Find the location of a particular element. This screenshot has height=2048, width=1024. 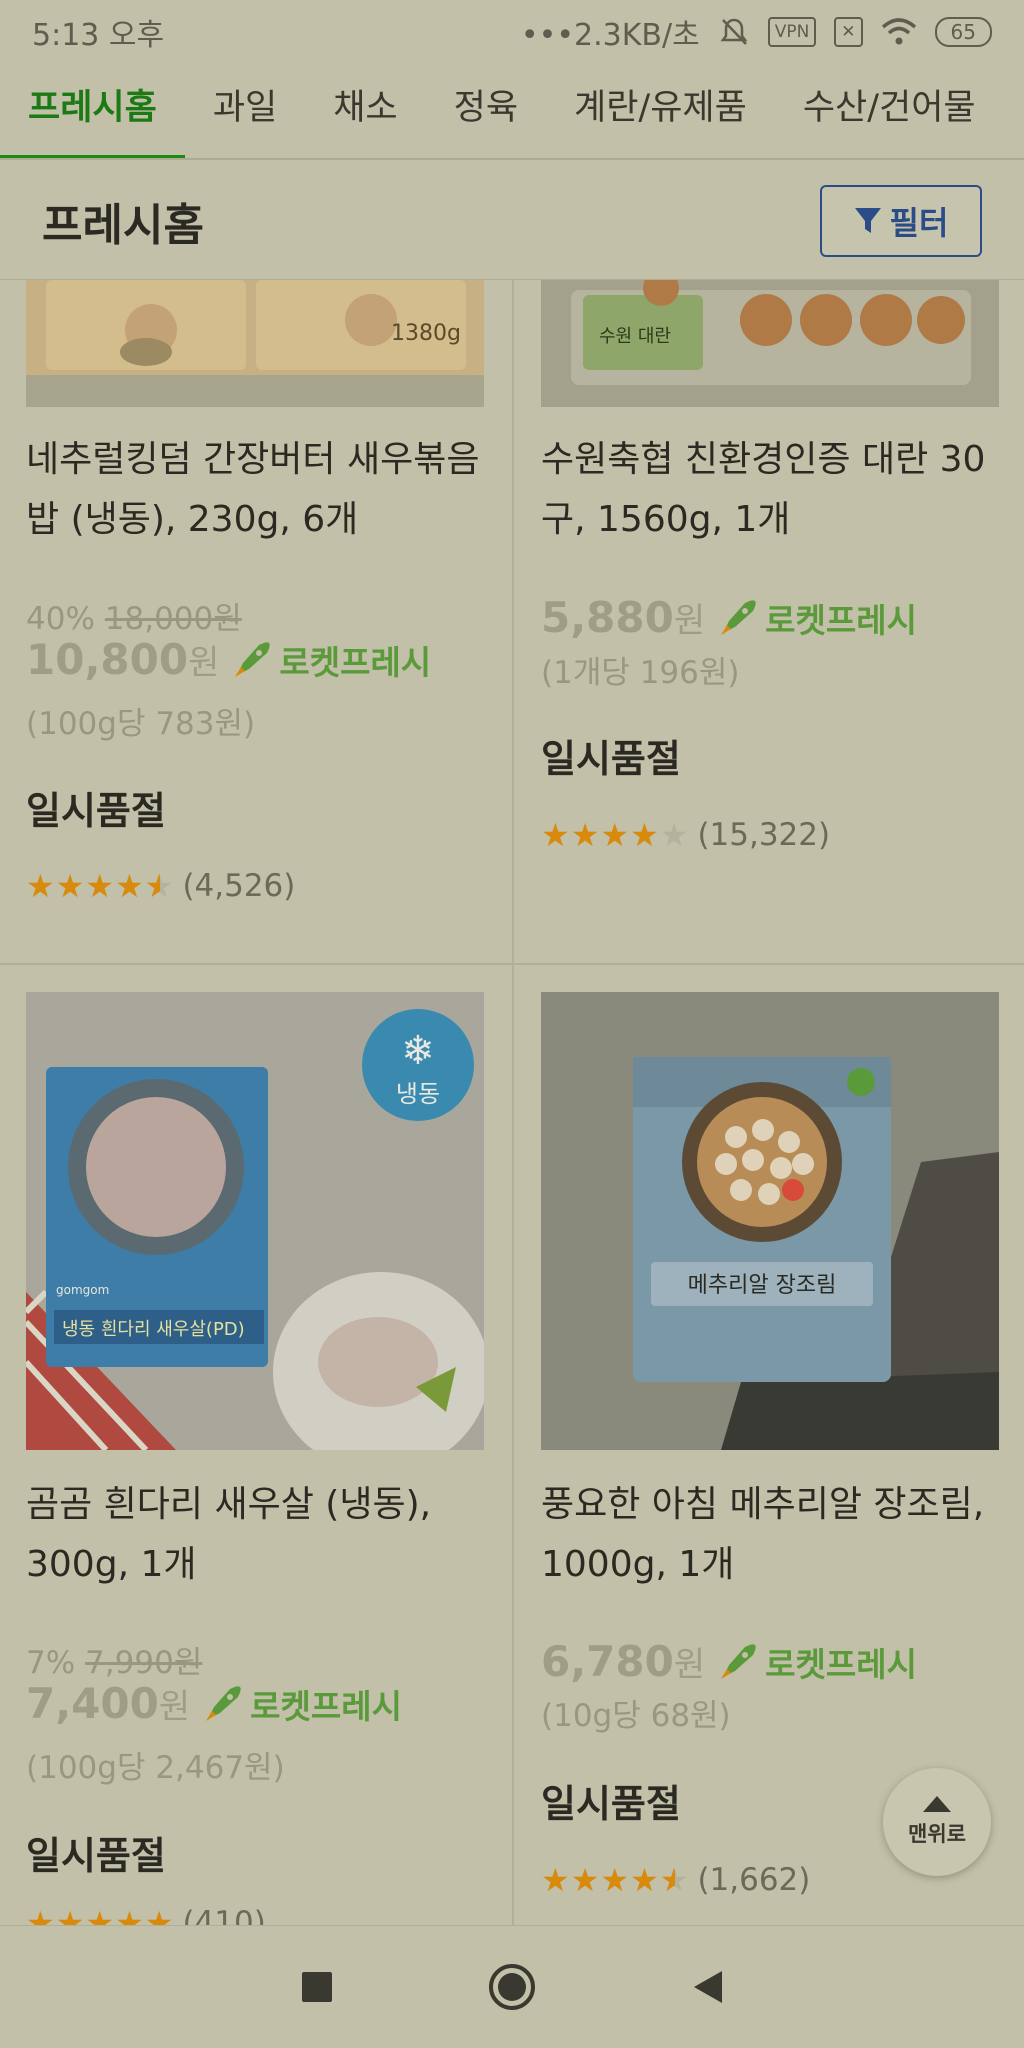

rating: ★★★★★★★★★★ (15,322) is located at coordinates (685, 835).